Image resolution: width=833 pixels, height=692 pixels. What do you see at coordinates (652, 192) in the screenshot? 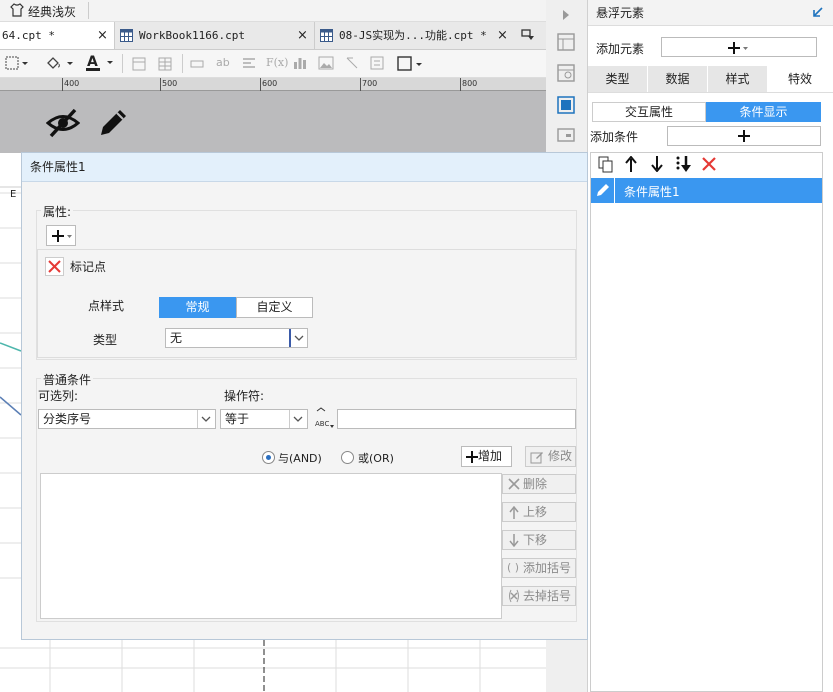
I see `list-item-label: 条件属性1` at bounding box center [652, 192].